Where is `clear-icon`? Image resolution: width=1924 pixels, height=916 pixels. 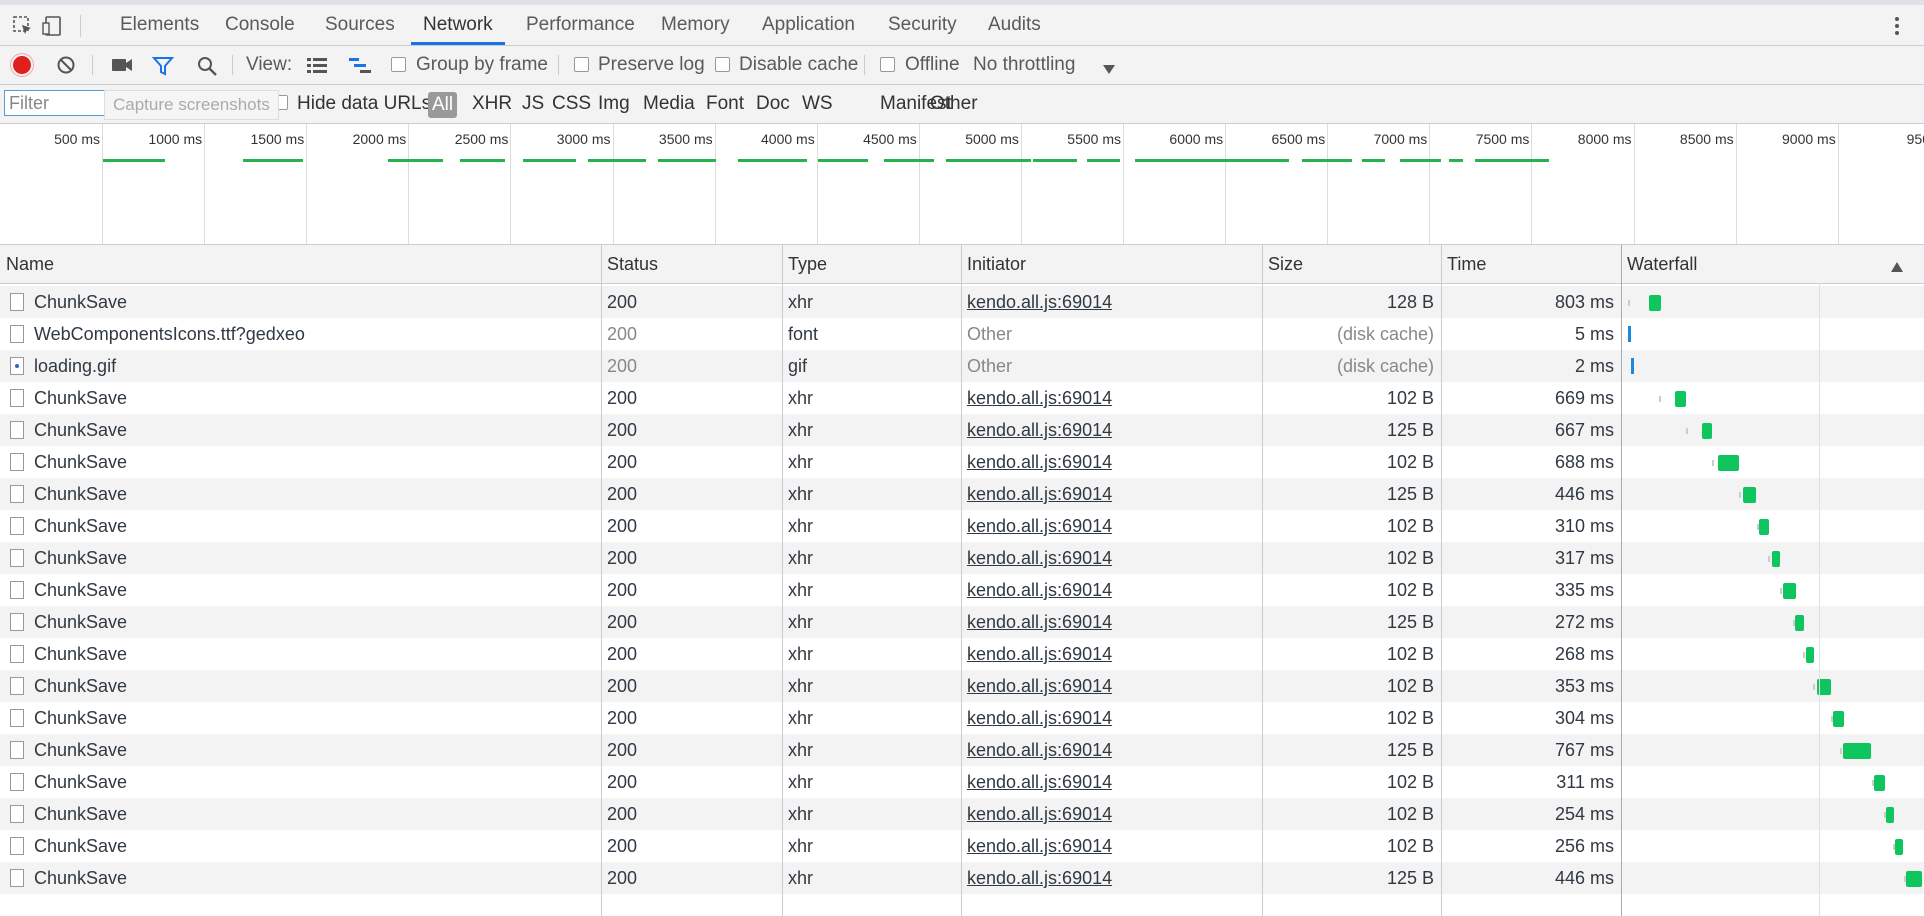 clear-icon is located at coordinates (66, 67).